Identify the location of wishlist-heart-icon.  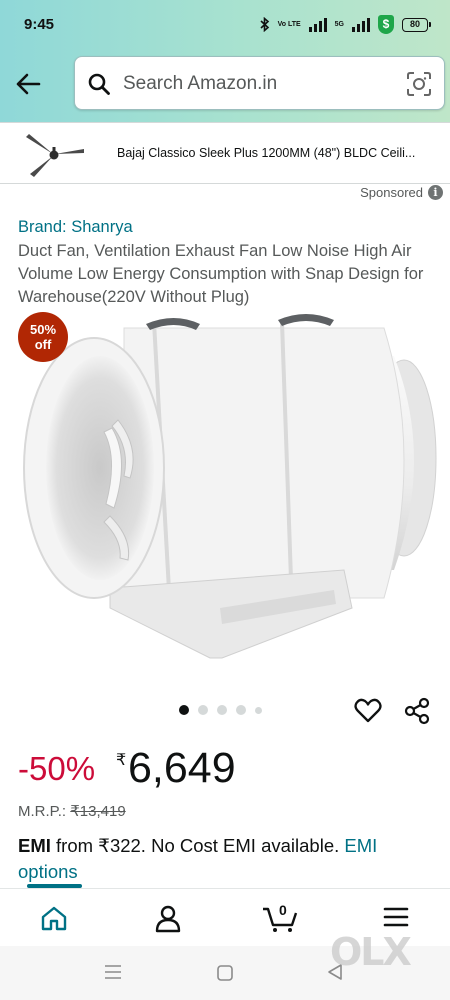
(368, 711).